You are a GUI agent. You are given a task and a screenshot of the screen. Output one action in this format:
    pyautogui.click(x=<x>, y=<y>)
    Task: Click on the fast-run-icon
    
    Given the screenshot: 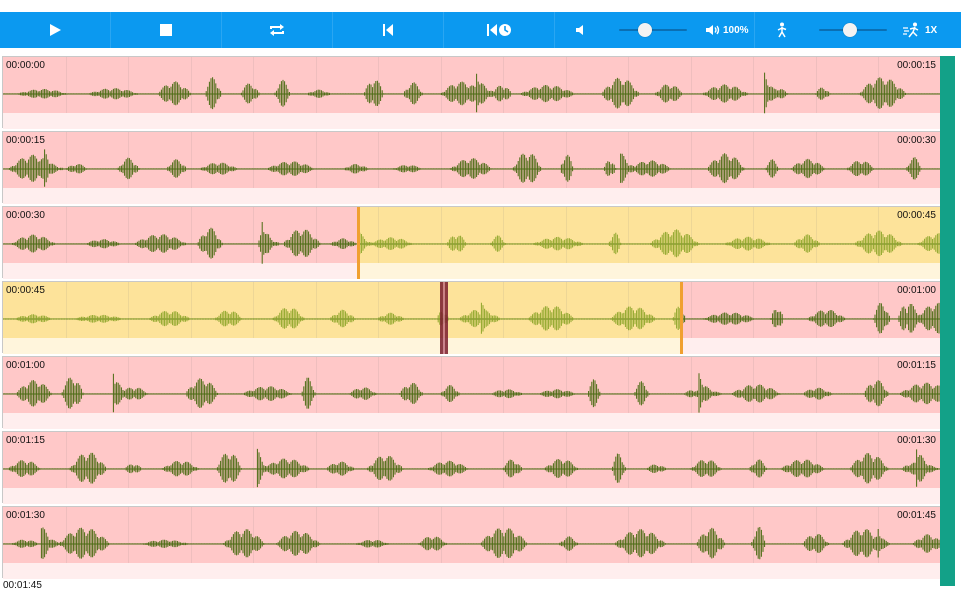 What is the action you would take?
    pyautogui.click(x=911, y=30)
    